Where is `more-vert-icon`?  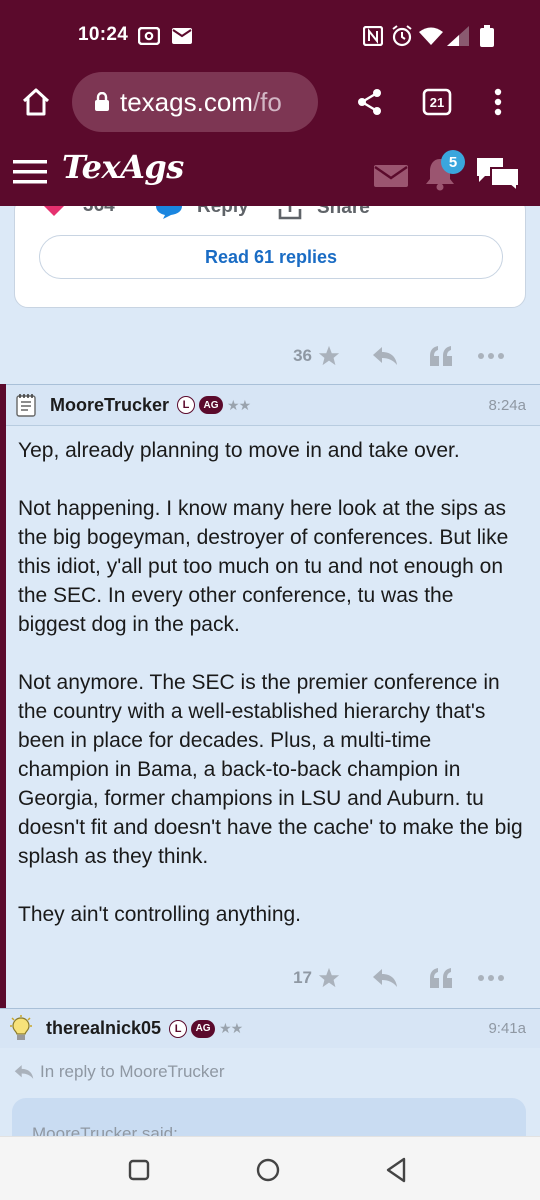
more-vert-icon is located at coordinates (498, 102).